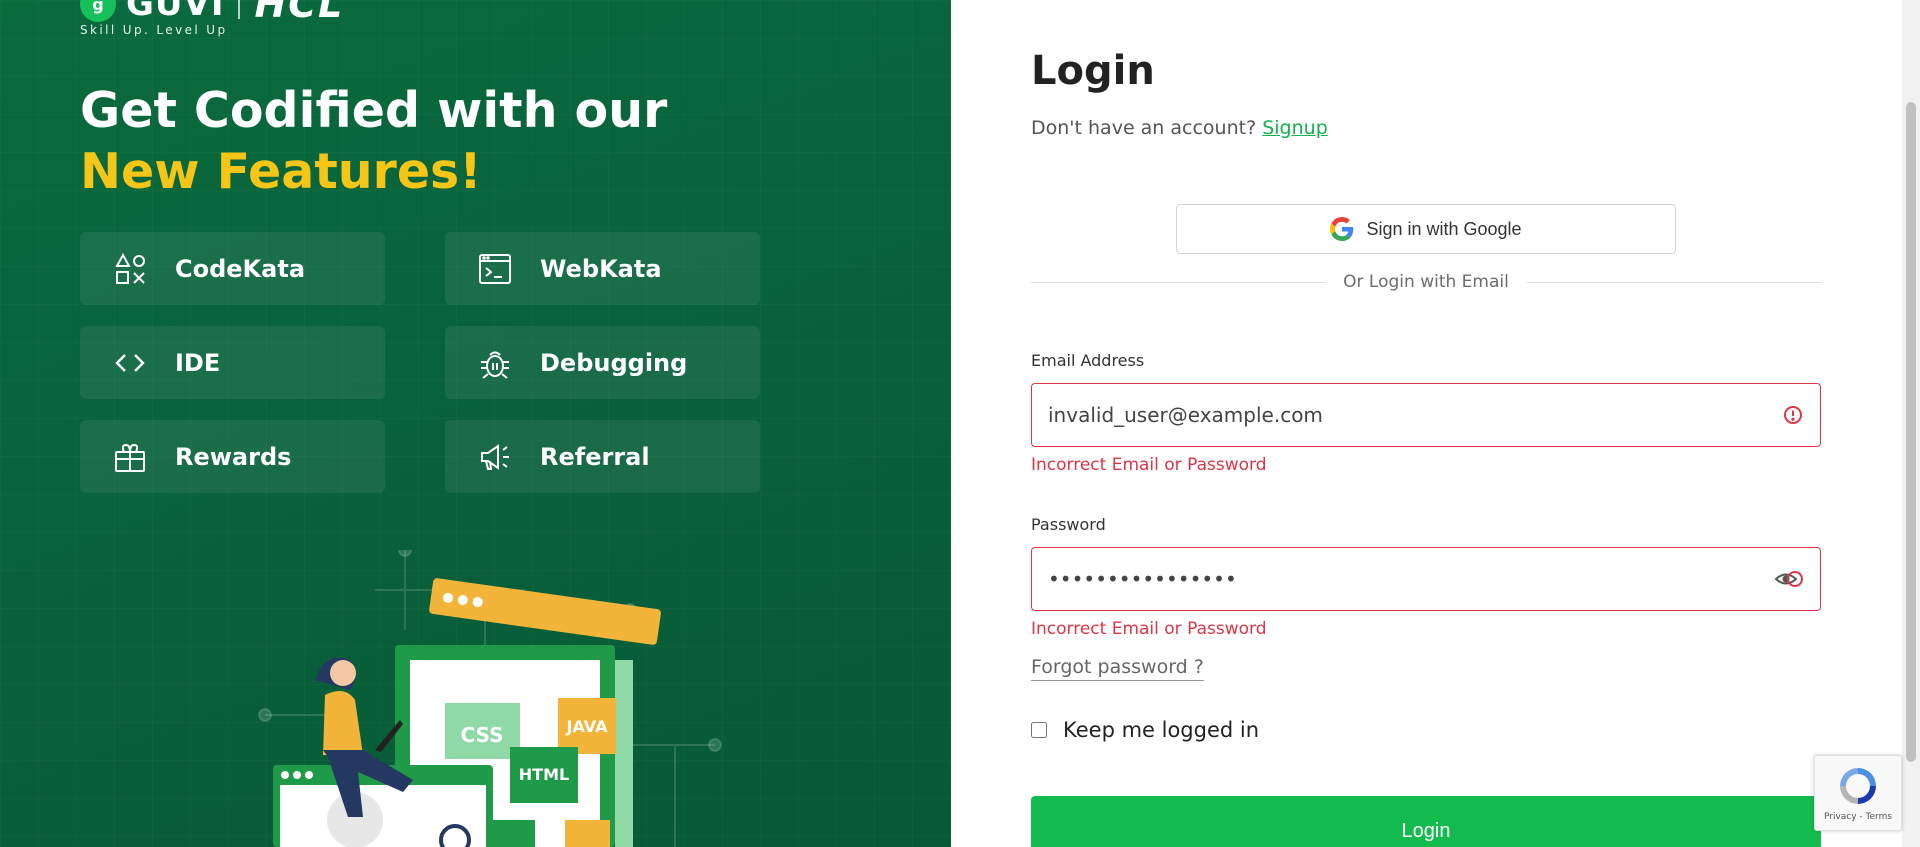 This screenshot has width=1920, height=847. I want to click on page-scrollbar, so click(1911, 423).